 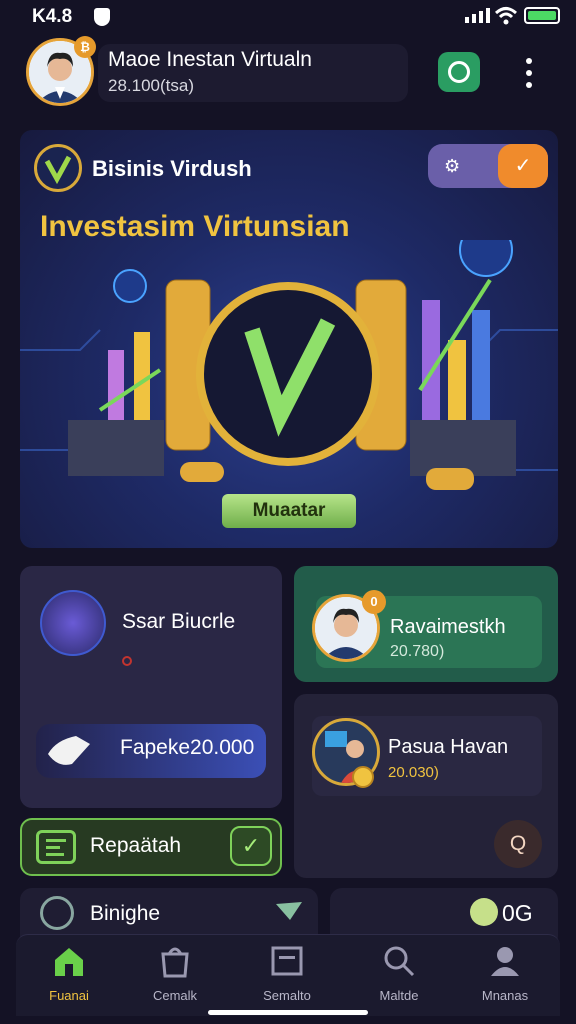 What do you see at coordinates (452, 166) in the screenshot?
I see `gear-icon: ⚙` at bounding box center [452, 166].